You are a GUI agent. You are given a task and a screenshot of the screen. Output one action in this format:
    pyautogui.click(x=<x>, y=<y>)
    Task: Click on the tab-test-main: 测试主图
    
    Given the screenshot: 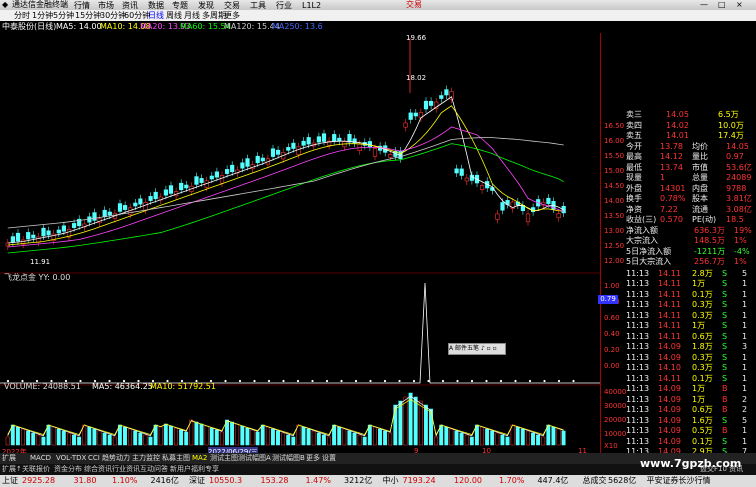 What is the action you would take?
    pyautogui.click(x=224, y=458)
    